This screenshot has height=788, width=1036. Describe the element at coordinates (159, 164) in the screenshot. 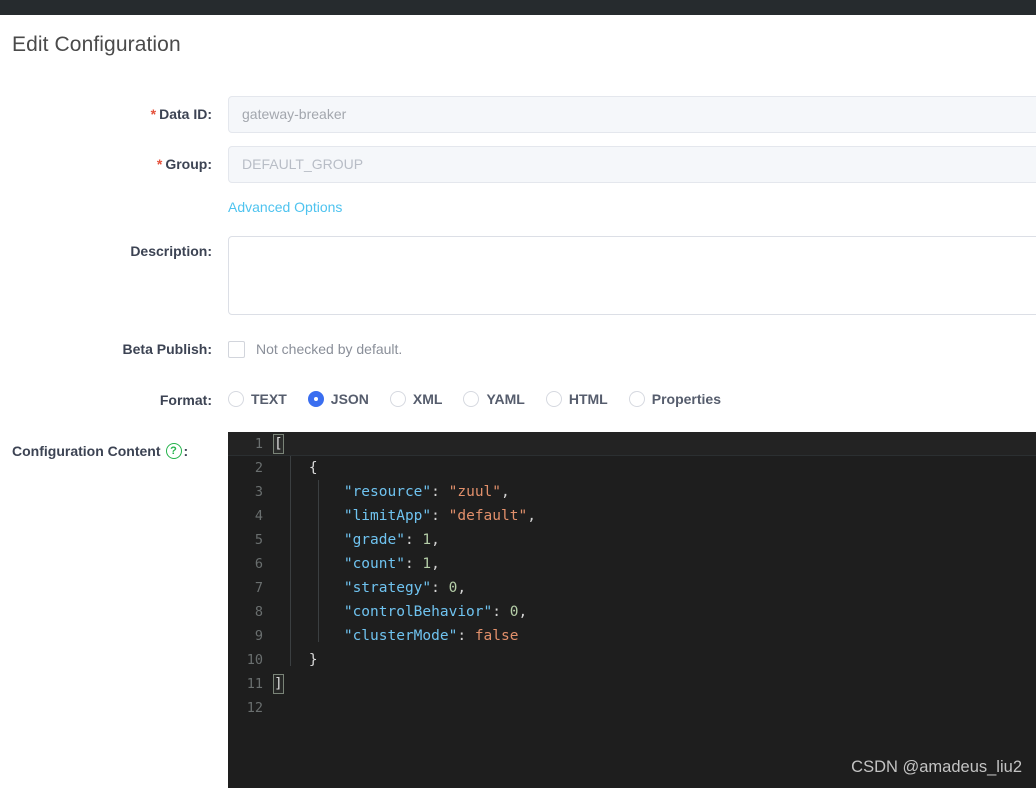

I see `required-asterisk-group: *` at that location.